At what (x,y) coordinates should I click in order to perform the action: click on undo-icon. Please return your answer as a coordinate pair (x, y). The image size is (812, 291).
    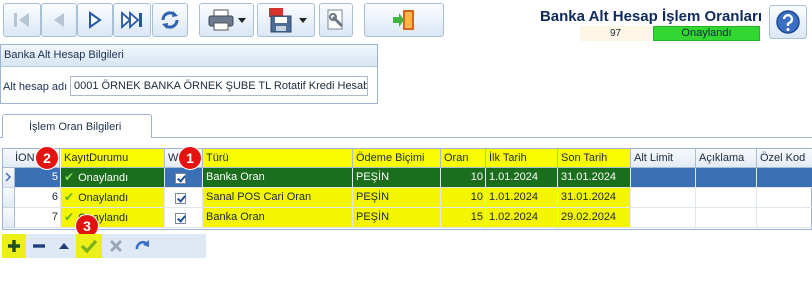
    Looking at the image, I should click on (142, 245).